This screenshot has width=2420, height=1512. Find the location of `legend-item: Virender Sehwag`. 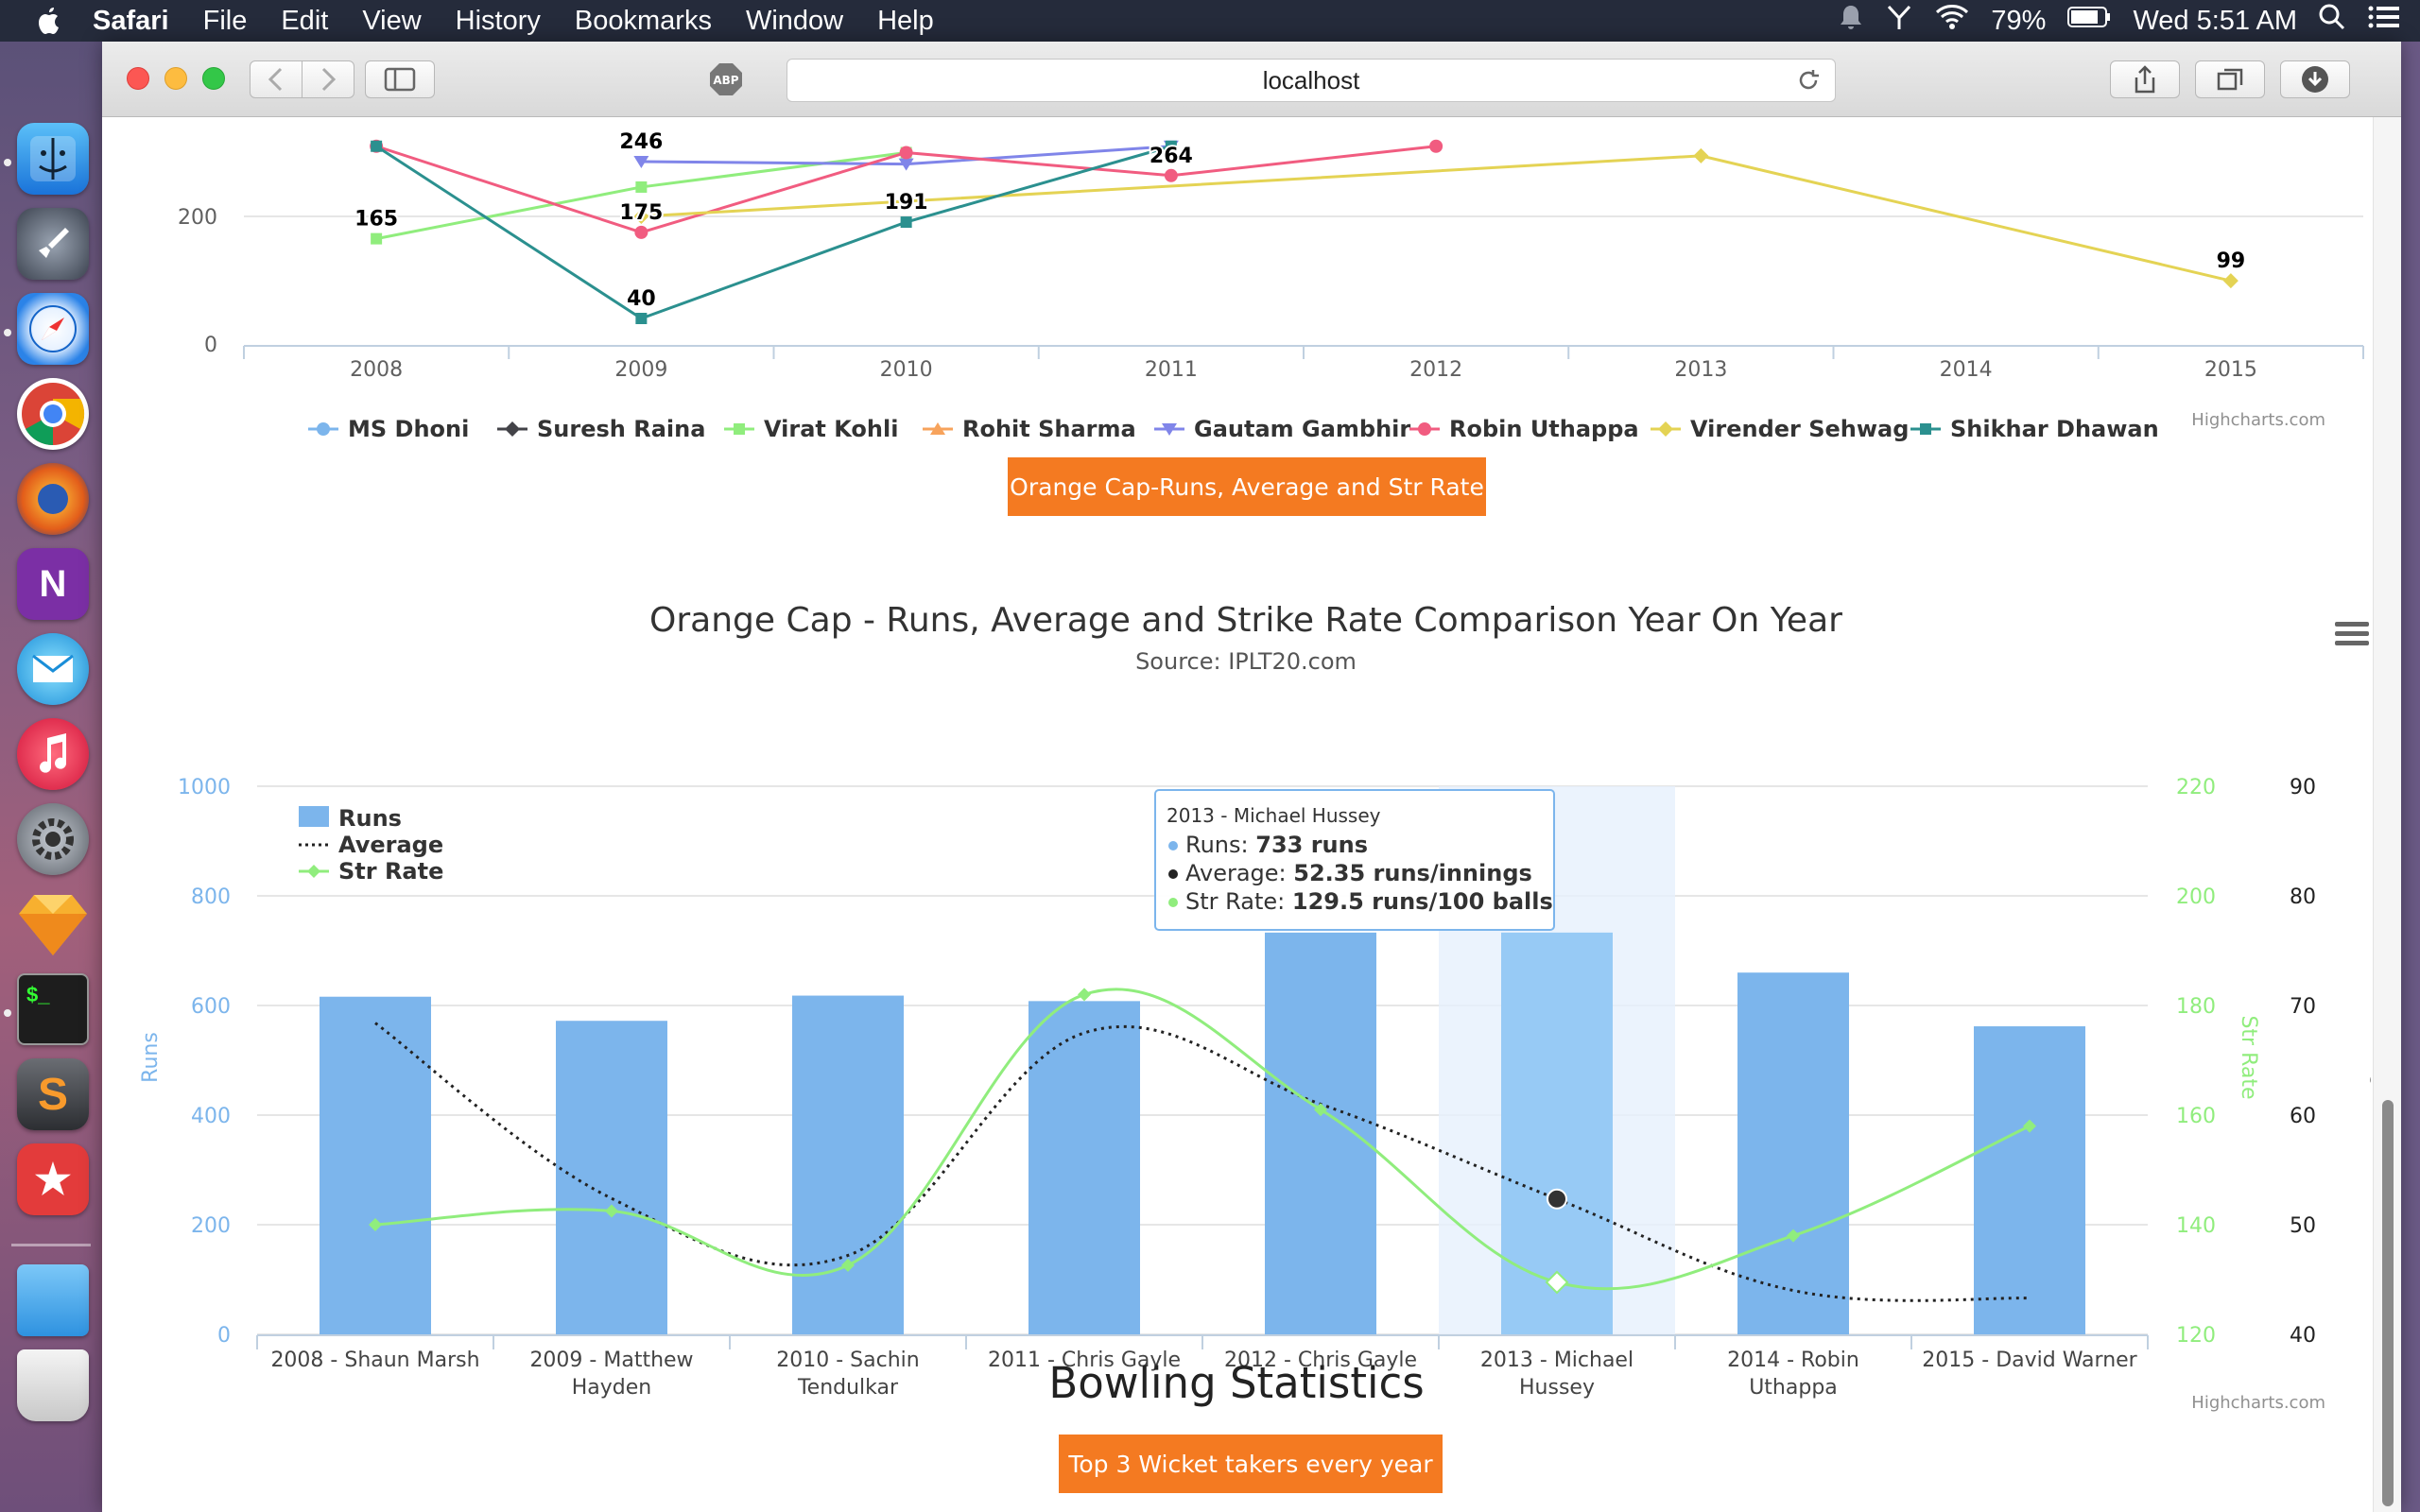

legend-item: Virender Sehwag is located at coordinates (1800, 429).